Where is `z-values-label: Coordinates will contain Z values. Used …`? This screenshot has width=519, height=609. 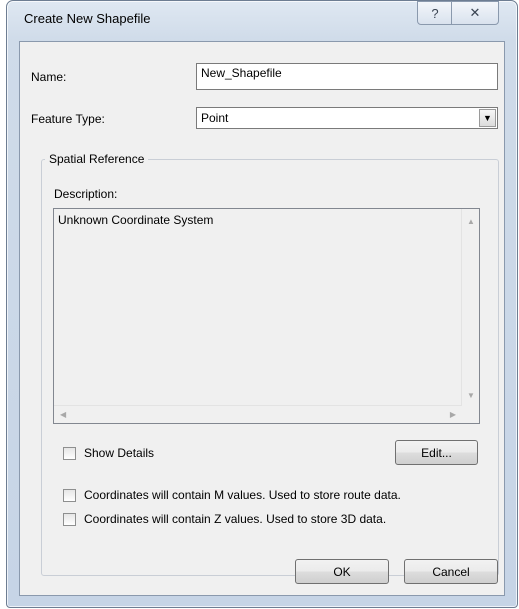 z-values-label: Coordinates will contain Z values. Used … is located at coordinates (235, 519).